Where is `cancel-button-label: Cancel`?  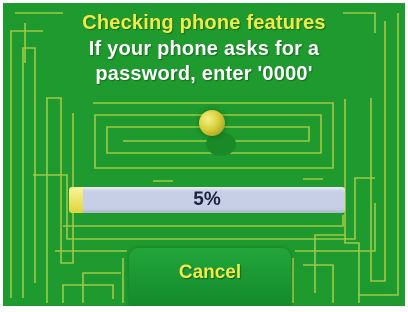 cancel-button-label: Cancel is located at coordinates (210, 272).